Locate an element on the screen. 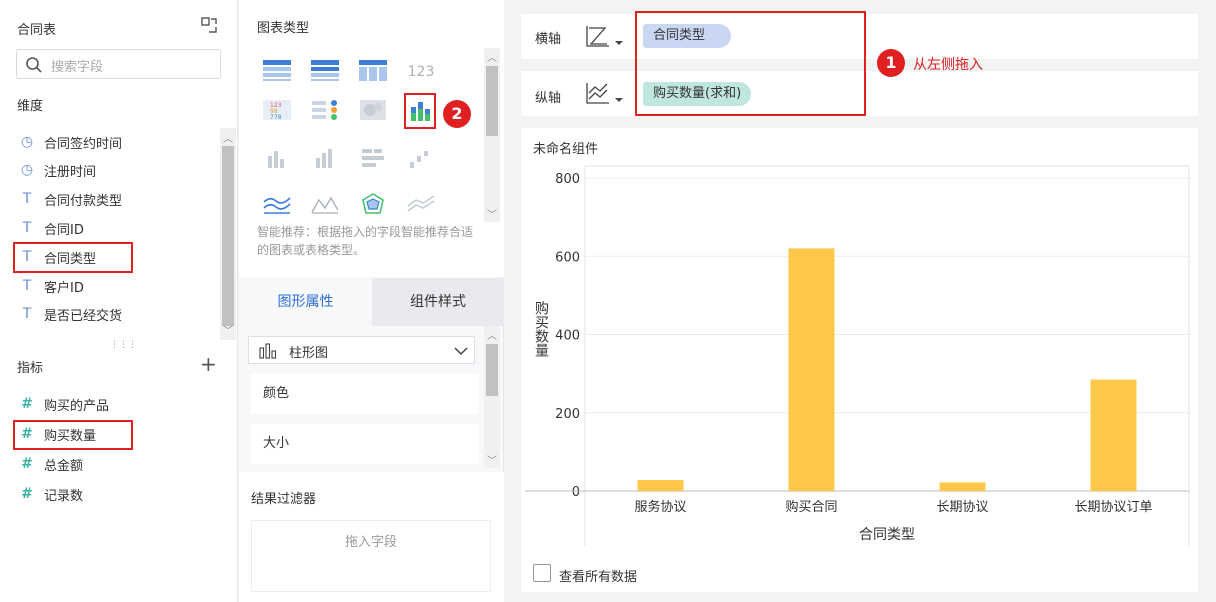 The image size is (1216, 602). waterfall-chart-icon is located at coordinates (421, 158).